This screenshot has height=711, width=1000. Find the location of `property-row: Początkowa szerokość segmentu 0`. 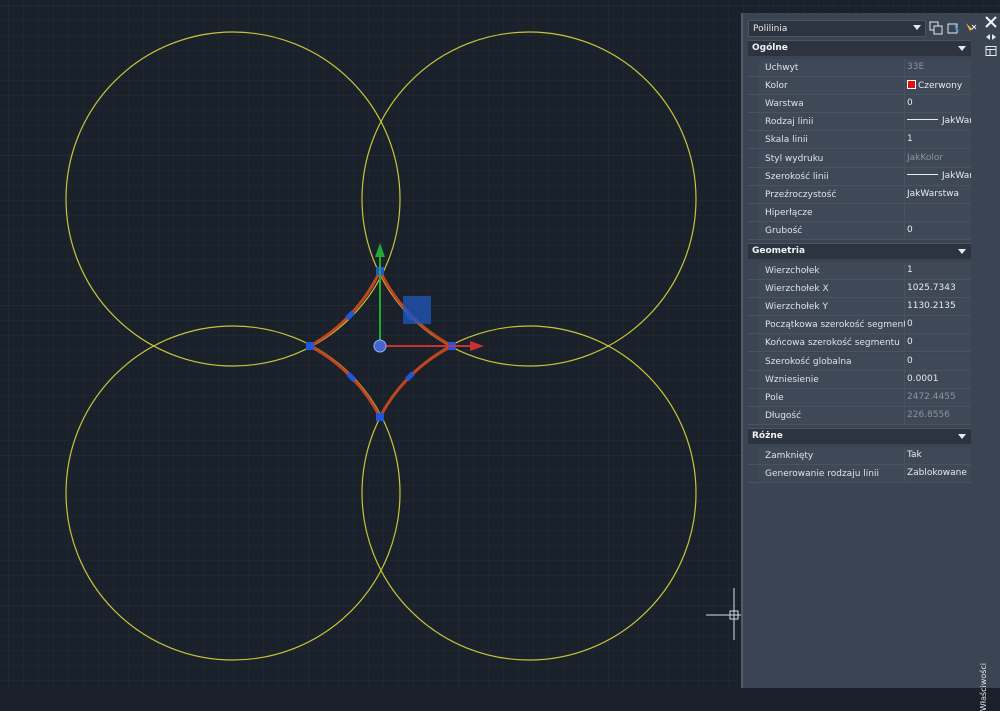

property-row: Początkowa szerokość segmentu 0 is located at coordinates (859, 325).